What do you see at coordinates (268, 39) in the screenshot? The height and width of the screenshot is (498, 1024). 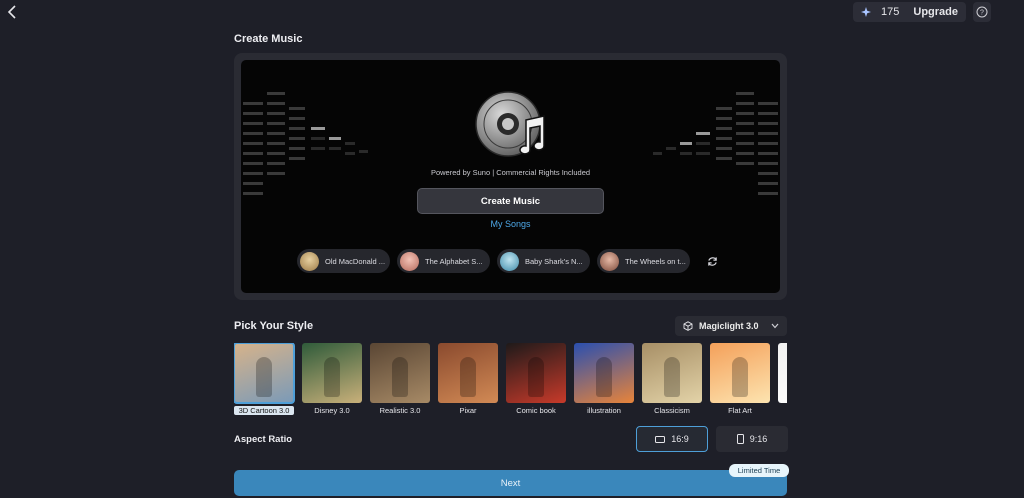 I see `create-music-title: Create Music` at bounding box center [268, 39].